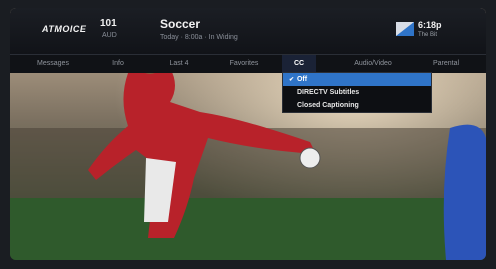 The height and width of the screenshot is (269, 496). I want to click on channel-number: 101, so click(108, 23).